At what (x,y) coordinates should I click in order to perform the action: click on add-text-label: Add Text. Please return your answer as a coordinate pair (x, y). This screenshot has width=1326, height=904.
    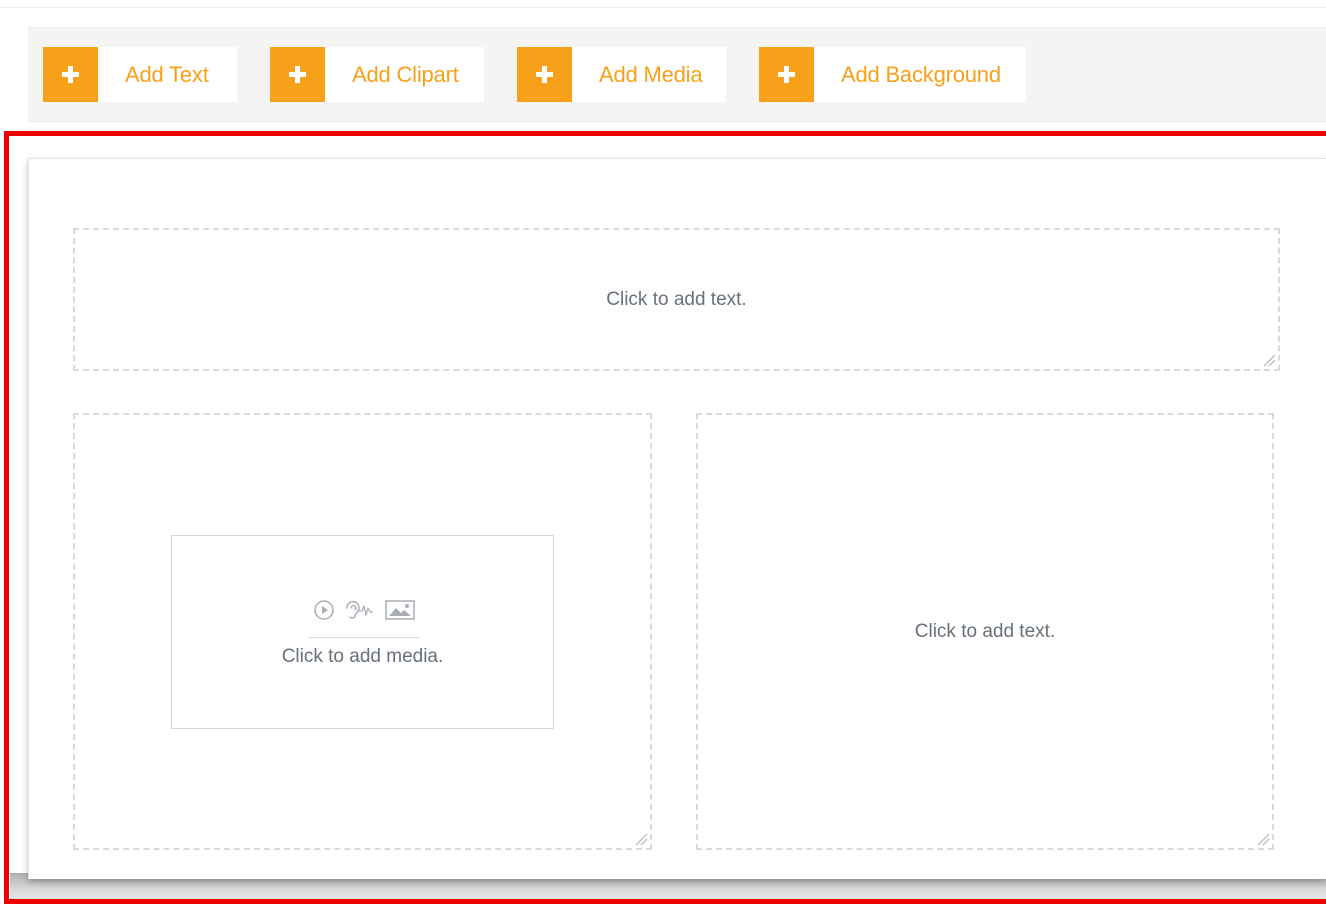
    Looking at the image, I should click on (167, 74).